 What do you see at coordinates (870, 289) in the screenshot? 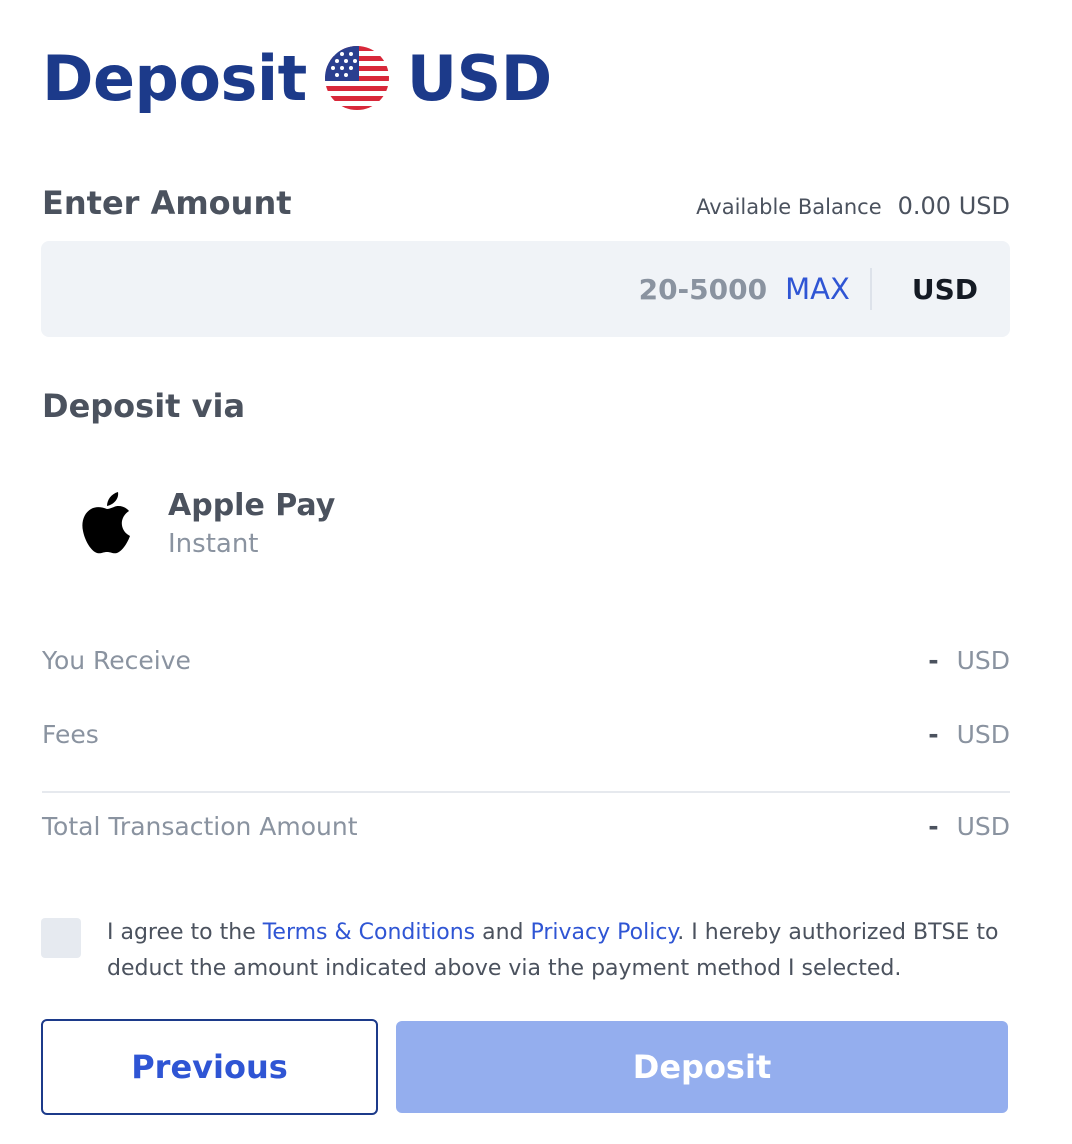
I see `amount-divider` at bounding box center [870, 289].